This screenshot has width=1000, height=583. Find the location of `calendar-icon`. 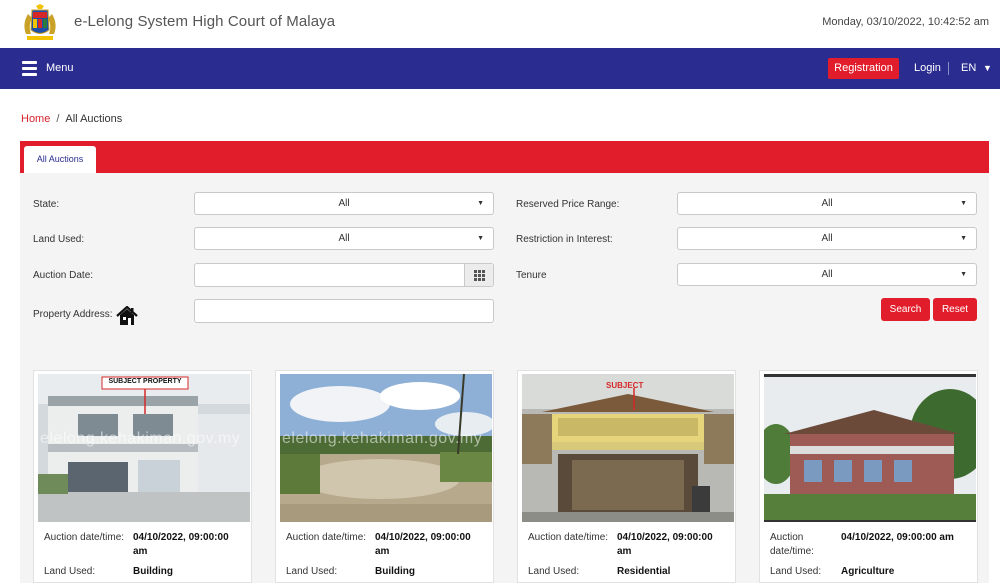

calendar-icon is located at coordinates (479, 275).